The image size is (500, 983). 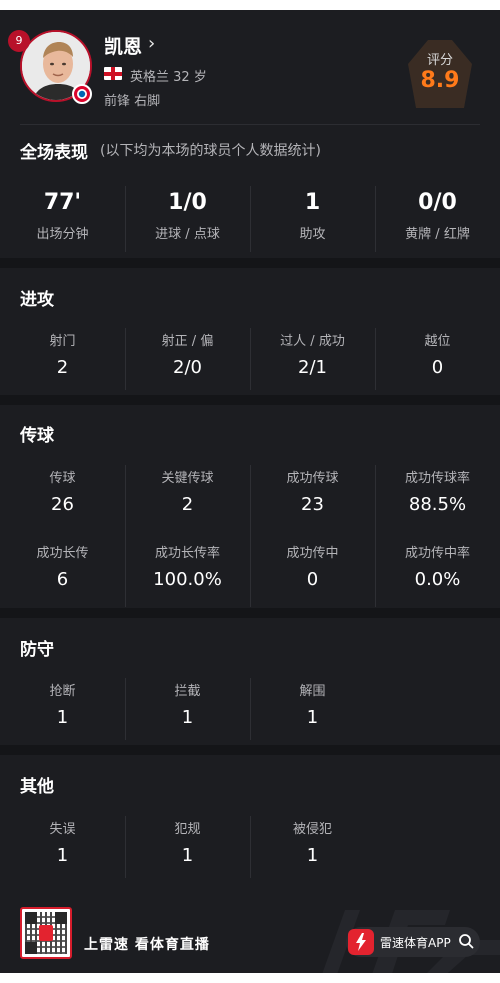 What do you see at coordinates (19, 41) in the screenshot?
I see `jersey-number-badge: 9` at bounding box center [19, 41].